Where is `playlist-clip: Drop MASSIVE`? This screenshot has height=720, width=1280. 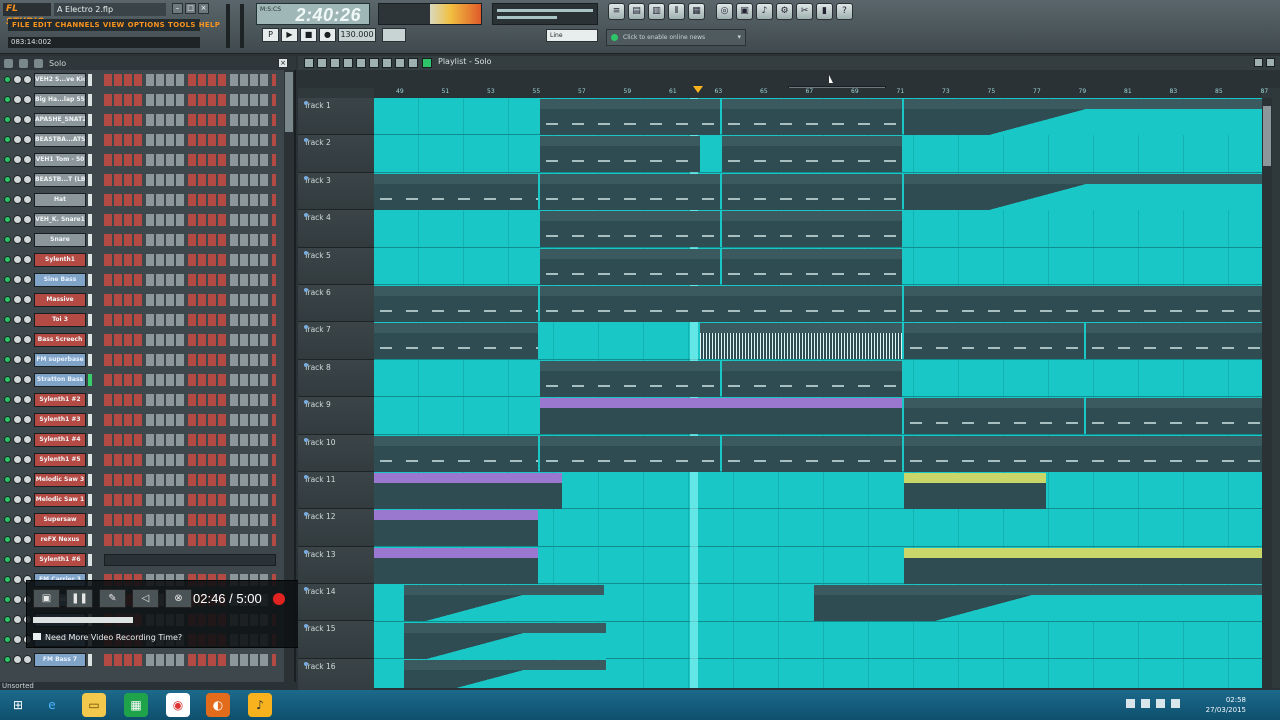 playlist-clip: Drop MASSIVE is located at coordinates (1174, 416).